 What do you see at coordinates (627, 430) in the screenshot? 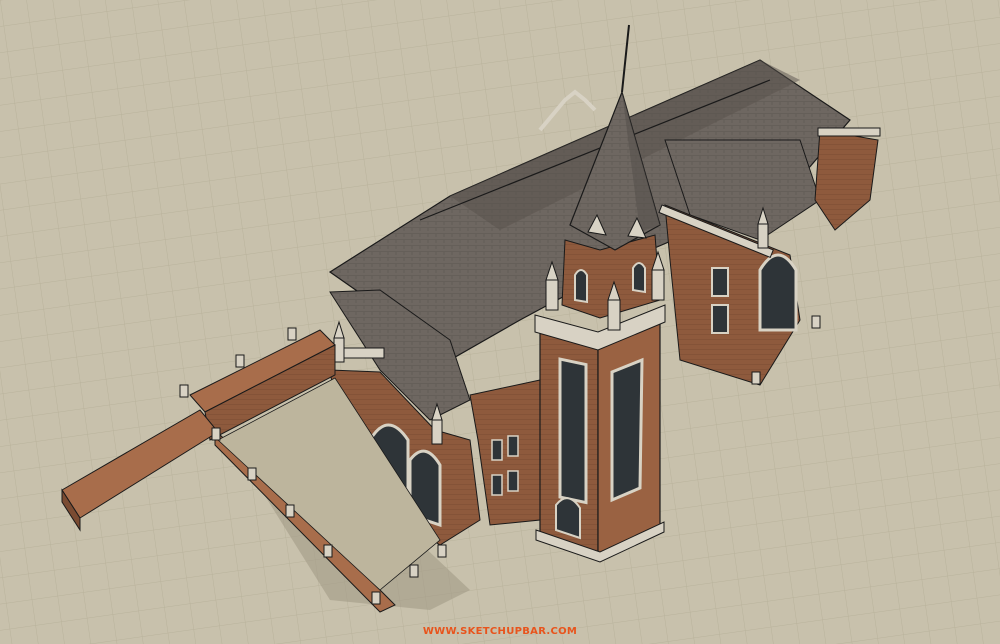
I see `tower-window-right` at bounding box center [627, 430].